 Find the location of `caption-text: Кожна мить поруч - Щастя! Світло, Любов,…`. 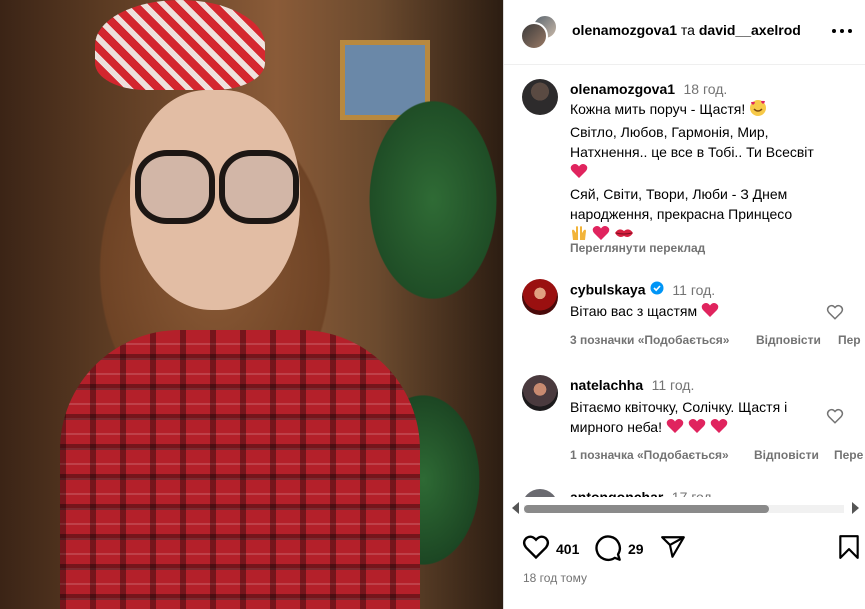

caption-text: Кожна мить поруч - Щастя! Світло, Любов,… is located at coordinates (715, 173).